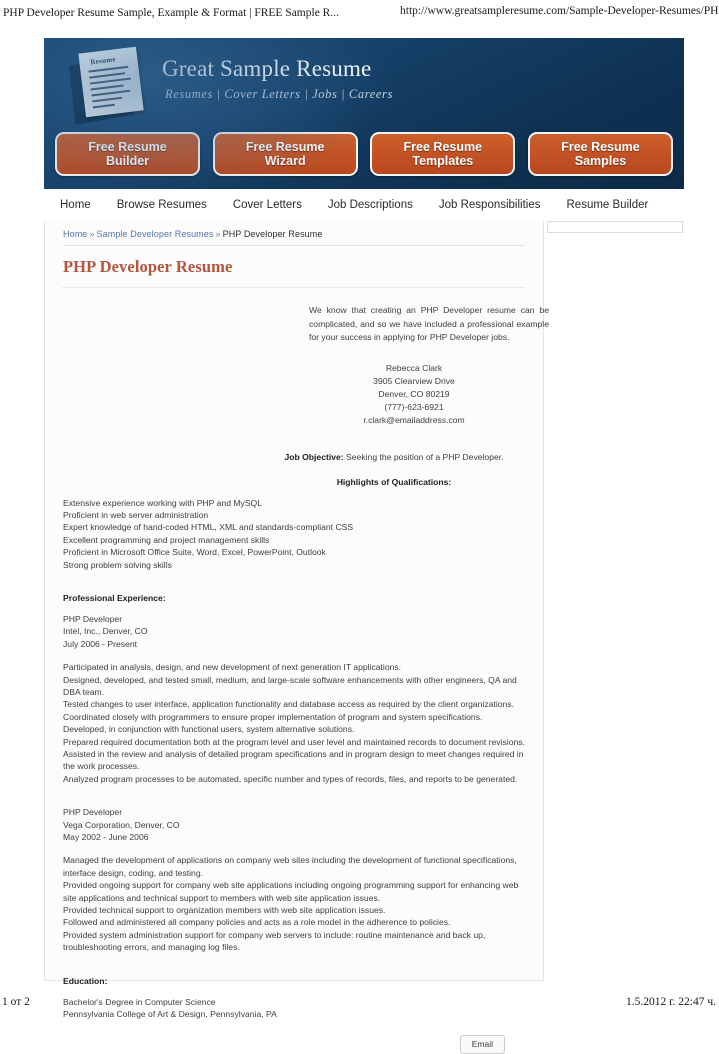 The width and height of the screenshot is (719, 1054). Describe the element at coordinates (162, 205) in the screenshot. I see `nav-item-browse-resumes: Browse Resumes` at that location.